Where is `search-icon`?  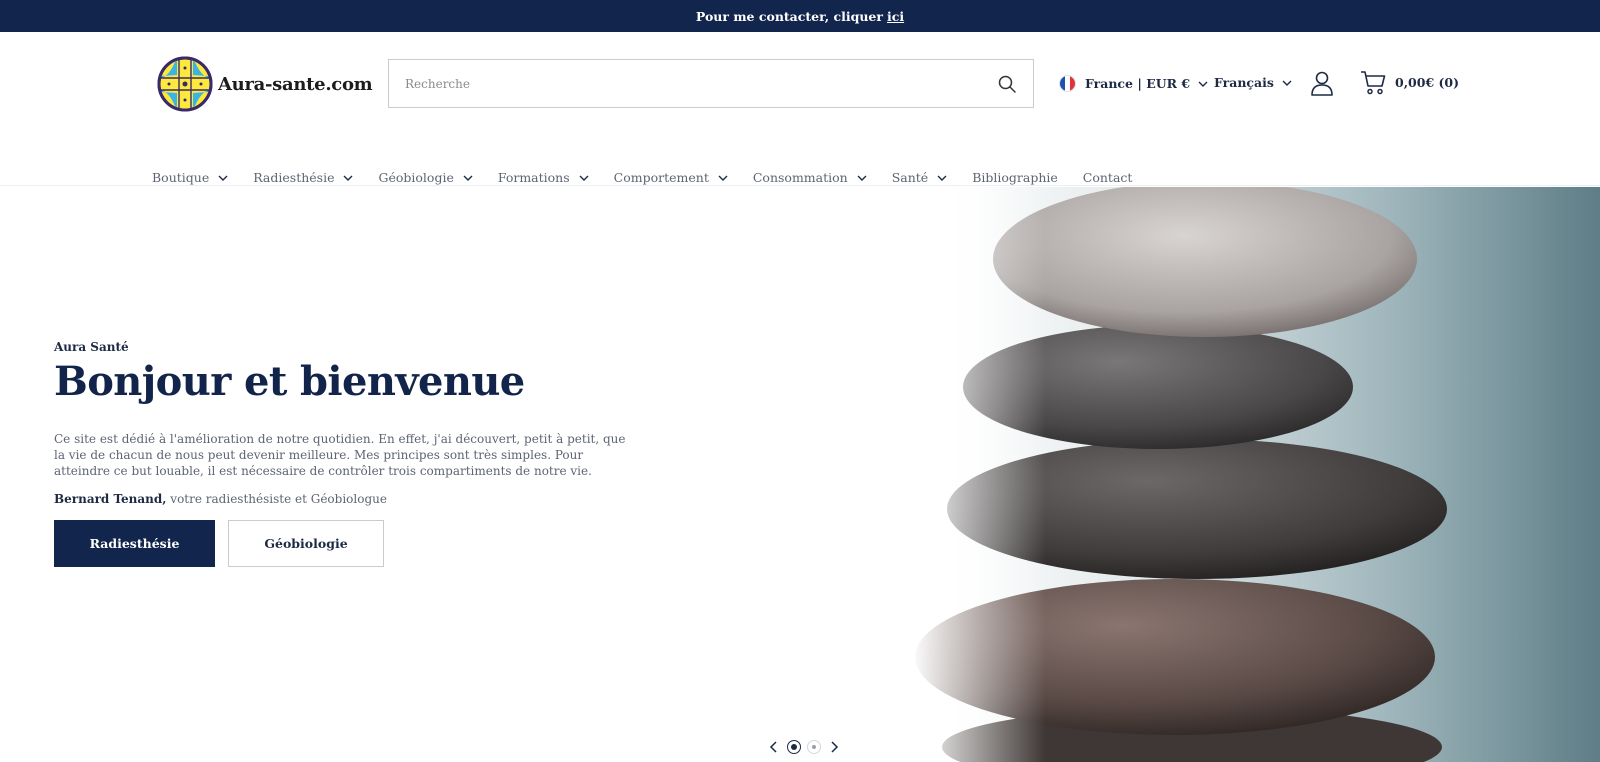
search-icon is located at coordinates (1007, 84).